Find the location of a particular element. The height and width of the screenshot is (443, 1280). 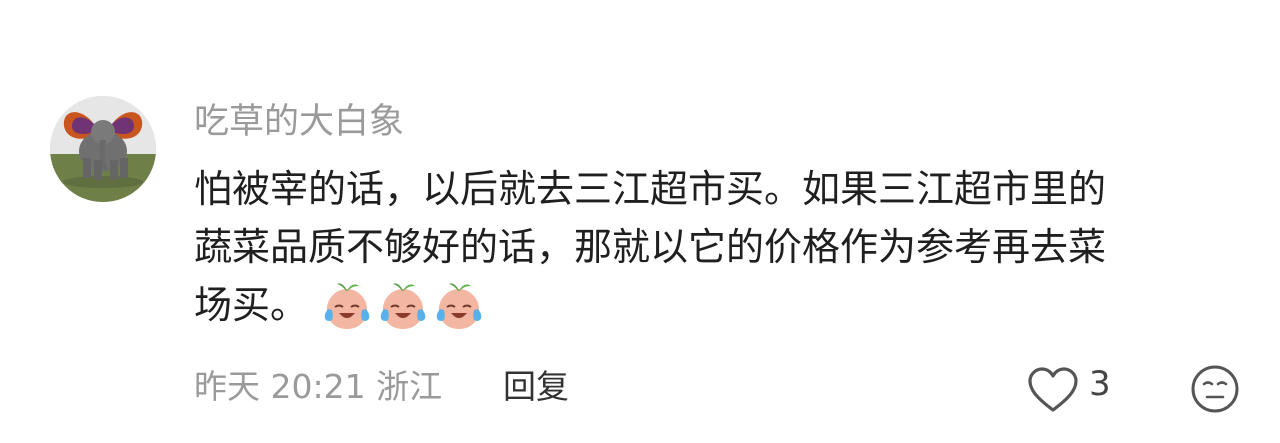

username: 吃草的大白象 is located at coordinates (299, 122).